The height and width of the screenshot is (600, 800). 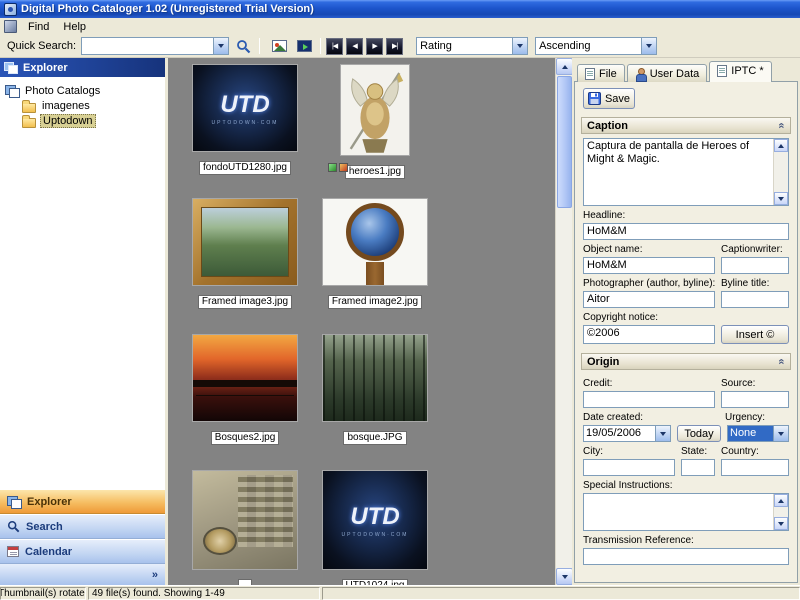 I want to click on thumbnail-item: bosque.JPG, so click(x=375, y=389).